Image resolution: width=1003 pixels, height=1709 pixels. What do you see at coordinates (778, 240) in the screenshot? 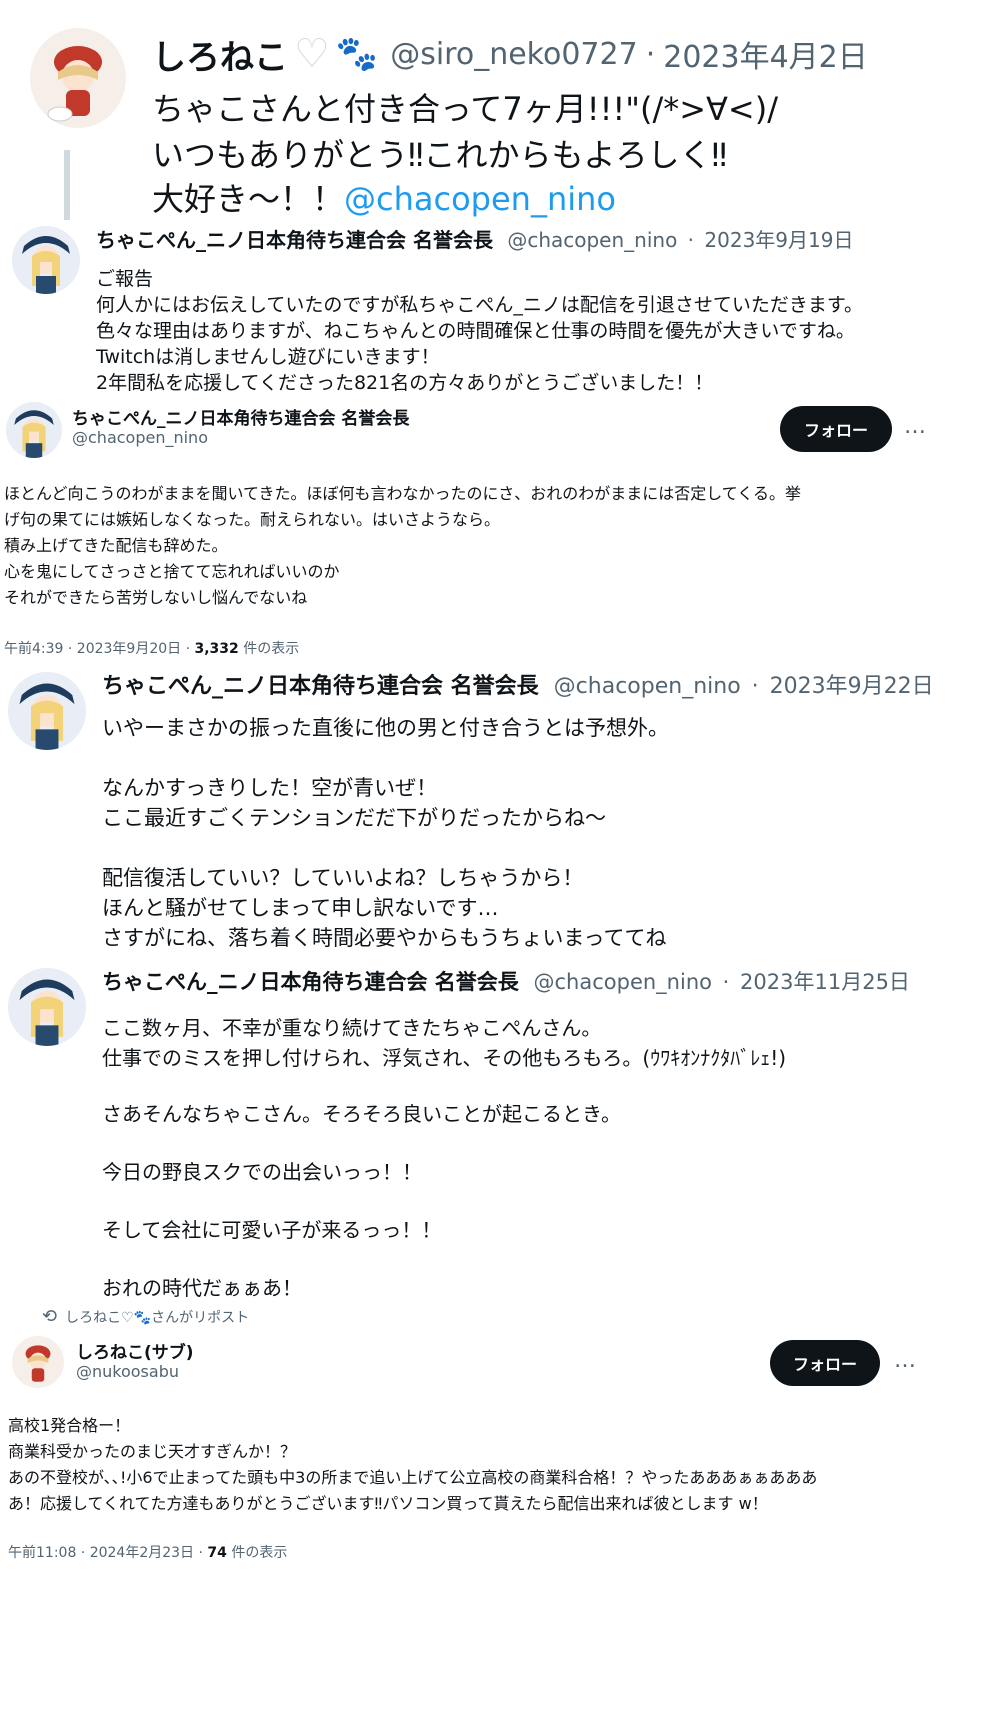
I see `post-date: 2023年9月19日` at bounding box center [778, 240].